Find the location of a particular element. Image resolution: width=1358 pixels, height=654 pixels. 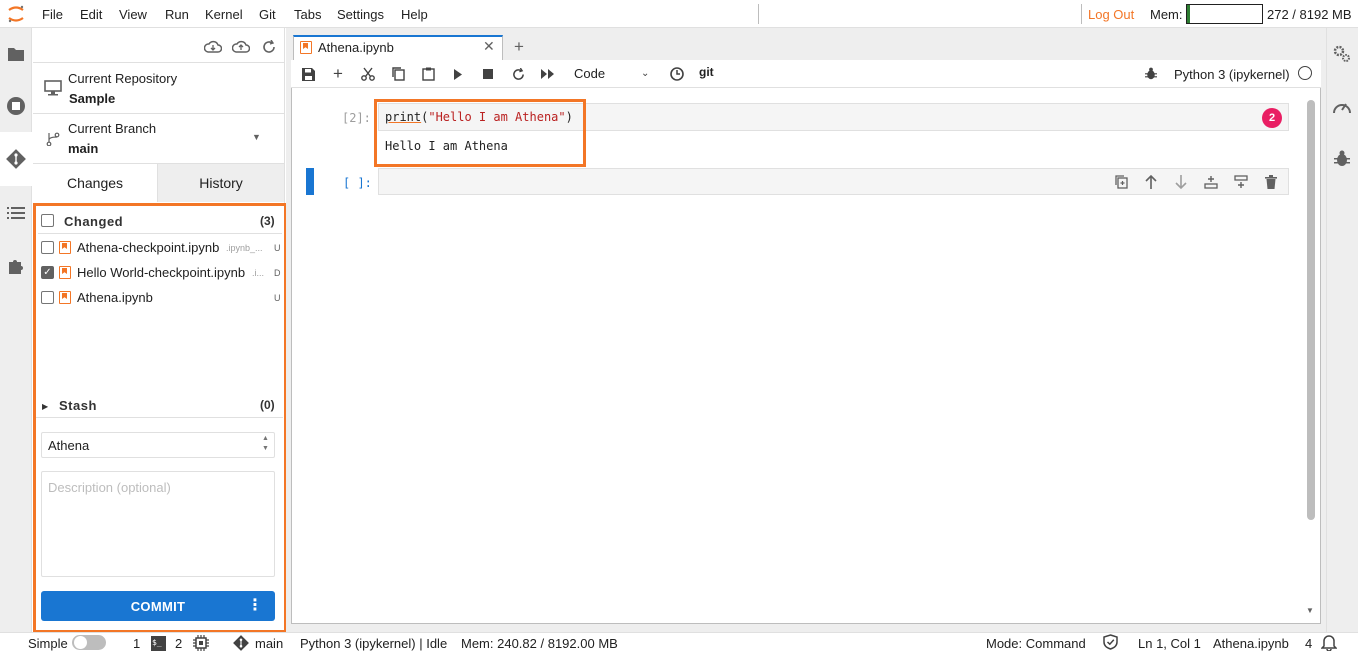

chevron-down-icon: ⌄ is located at coordinates (645, 73).